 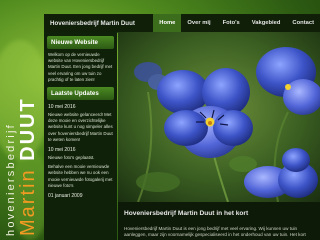 I want to click on new-website-heading: Nieuwe Website, so click(x=80, y=42).